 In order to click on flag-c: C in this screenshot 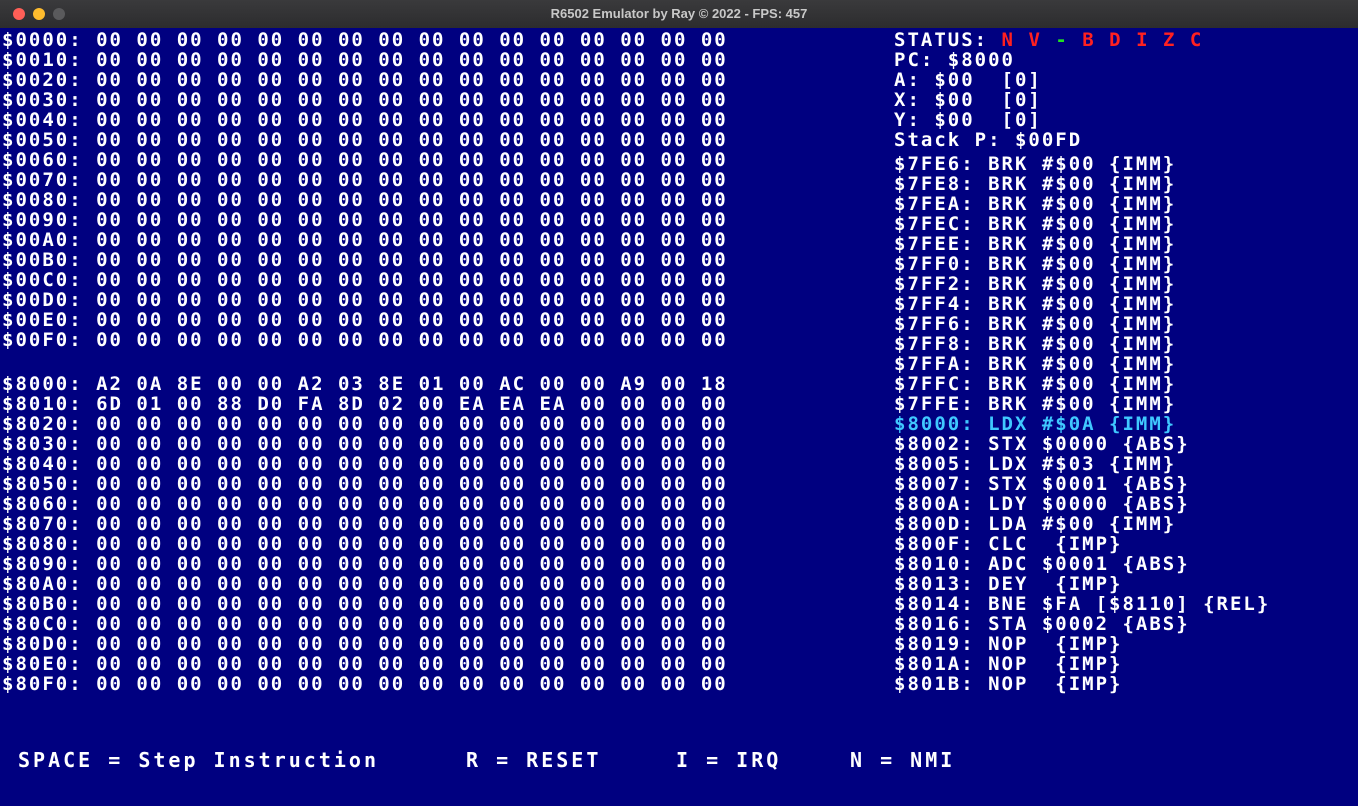, I will do `click(1196, 40)`.